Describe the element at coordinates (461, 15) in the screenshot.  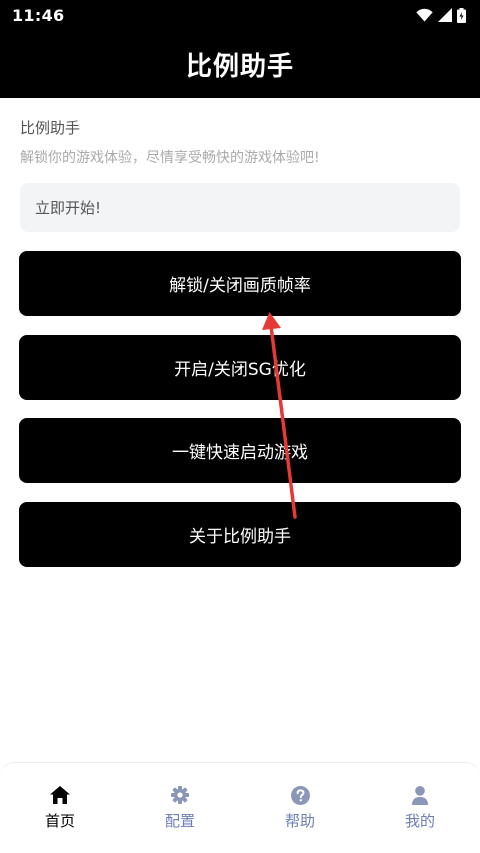
I see `battery-icon` at that location.